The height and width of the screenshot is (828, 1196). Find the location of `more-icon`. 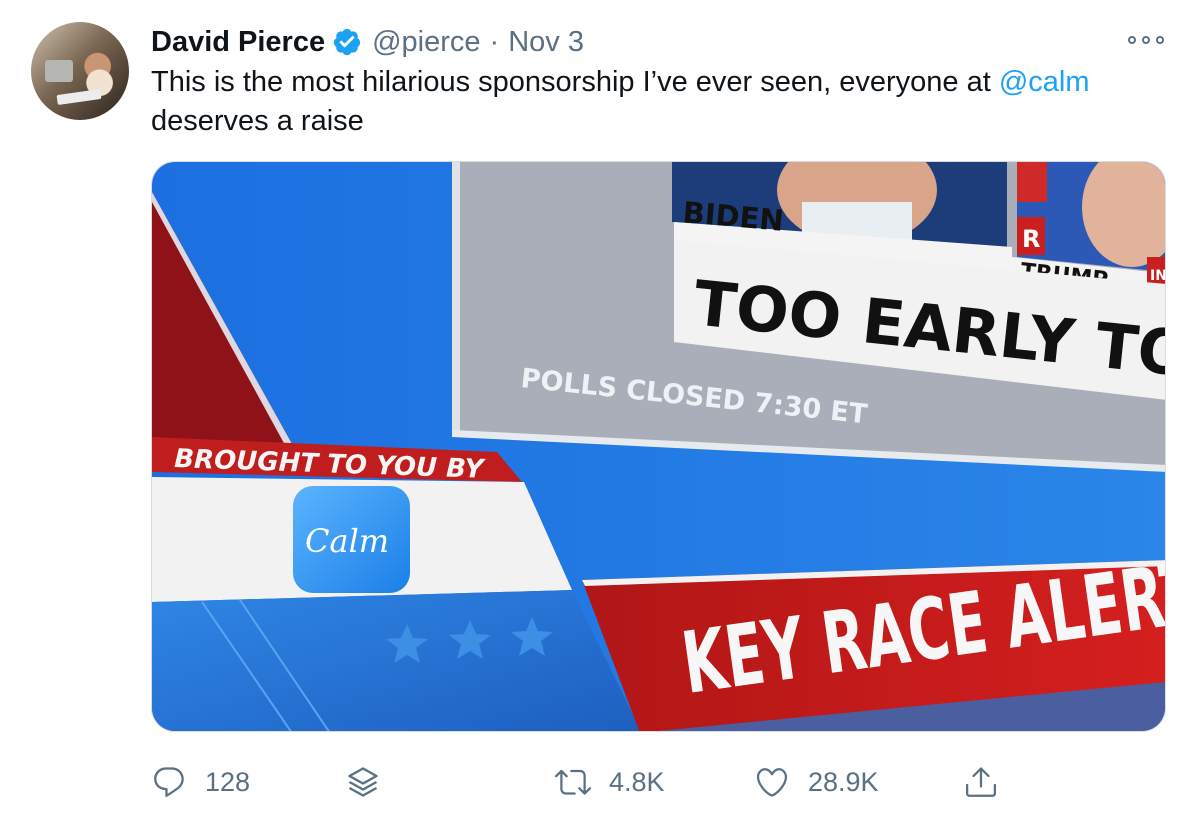

more-icon is located at coordinates (1146, 40).